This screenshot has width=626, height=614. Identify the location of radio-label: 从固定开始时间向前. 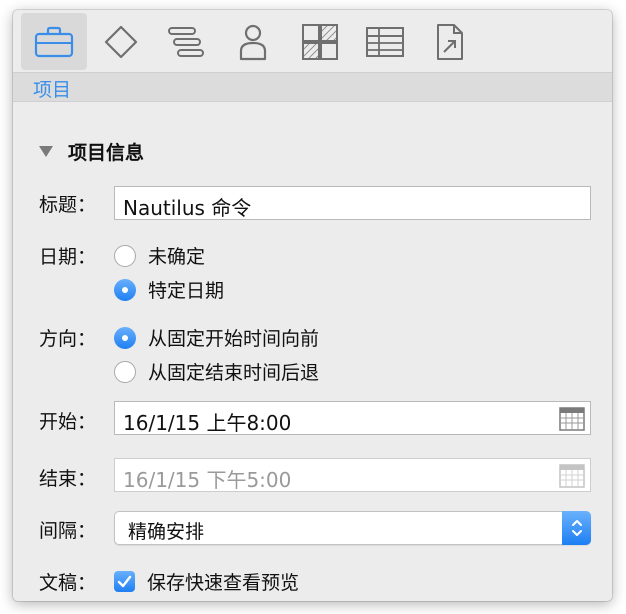
(234, 339).